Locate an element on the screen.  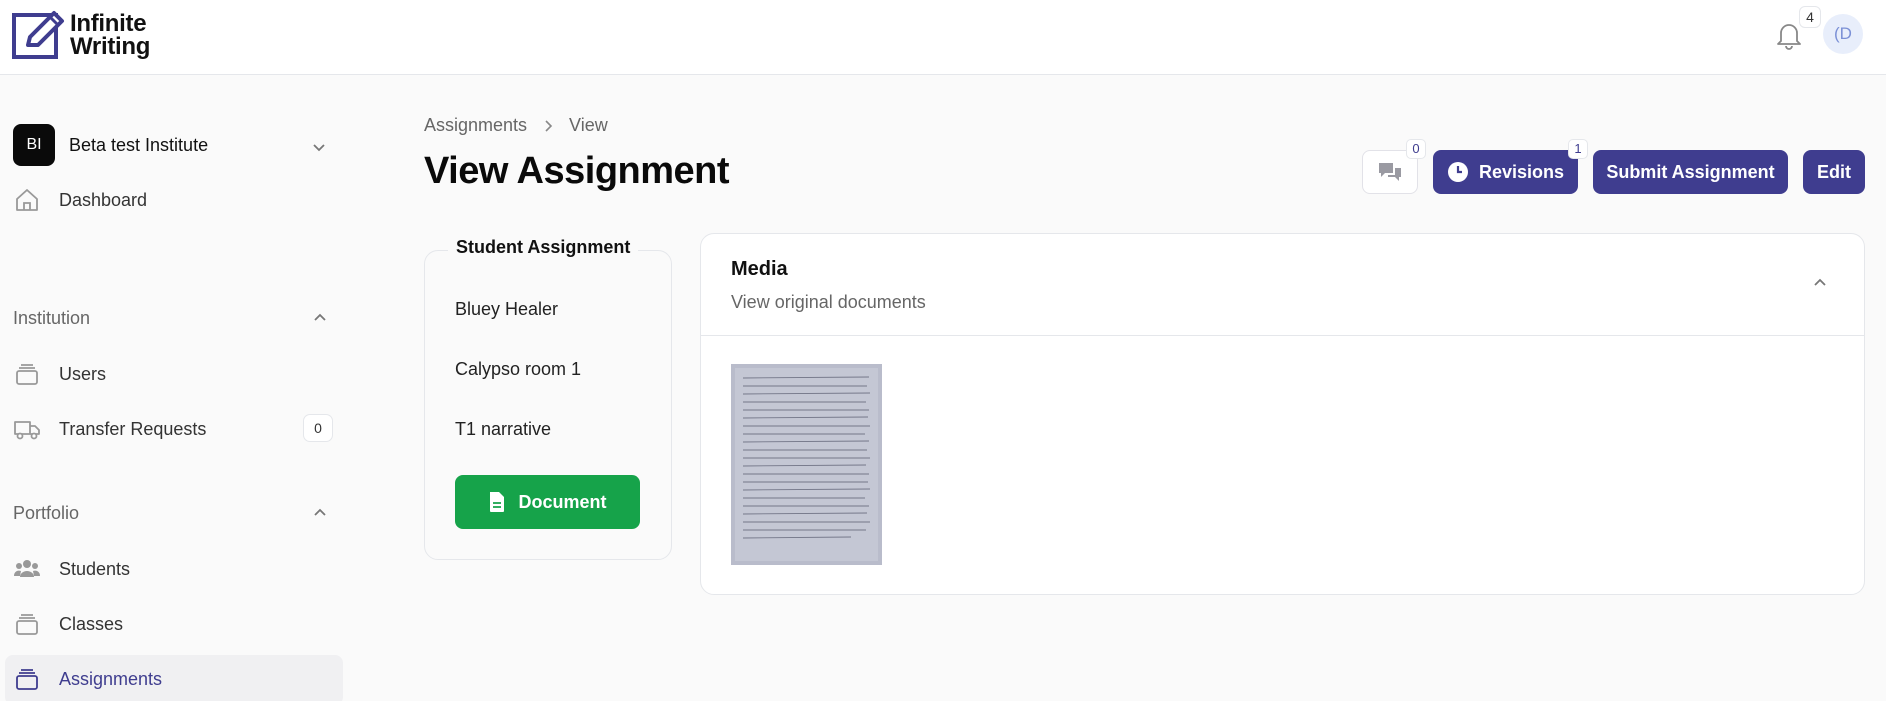
student-assignment-title: Student Assignment is located at coordinates (543, 247).